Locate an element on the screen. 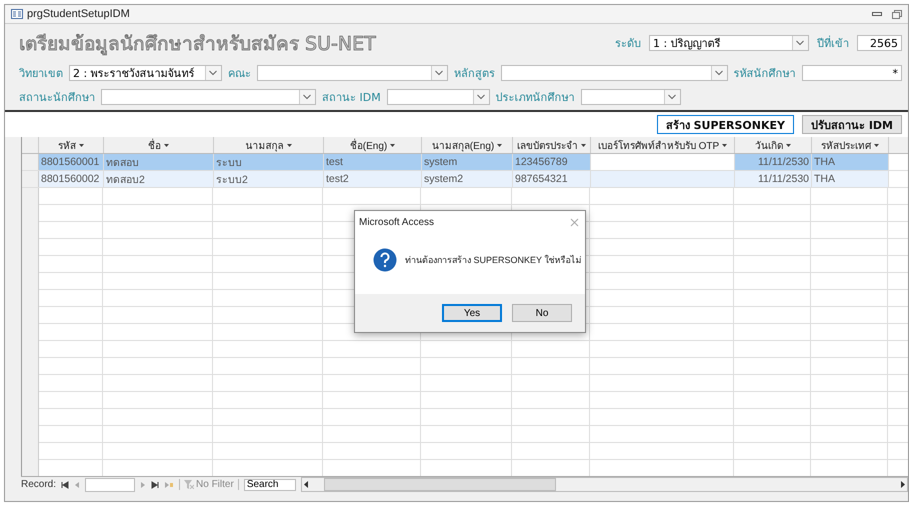 The image size is (909, 508). field-label: หลักสูตร is located at coordinates (474, 74).